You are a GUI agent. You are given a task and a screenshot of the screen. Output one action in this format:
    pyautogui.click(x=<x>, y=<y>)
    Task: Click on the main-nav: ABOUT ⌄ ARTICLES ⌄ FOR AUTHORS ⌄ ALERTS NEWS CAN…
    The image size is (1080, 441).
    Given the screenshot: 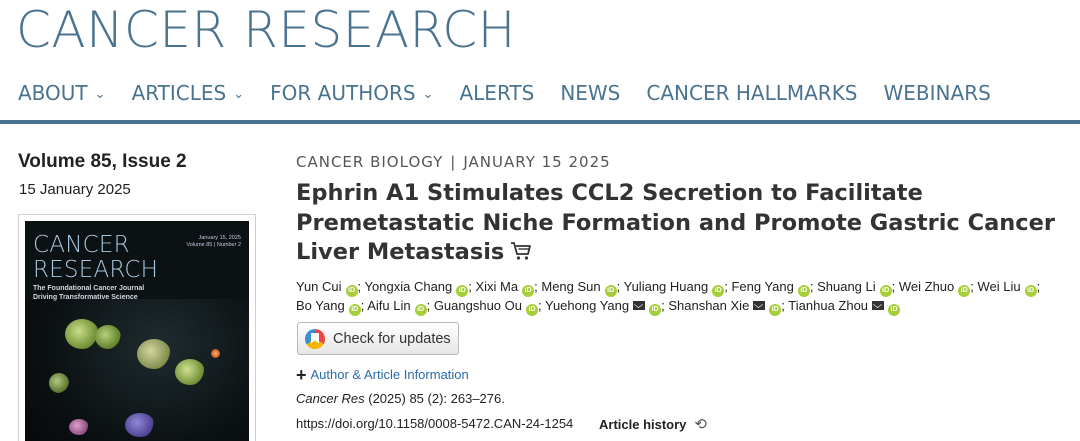 What is the action you would take?
    pyautogui.click(x=517, y=93)
    